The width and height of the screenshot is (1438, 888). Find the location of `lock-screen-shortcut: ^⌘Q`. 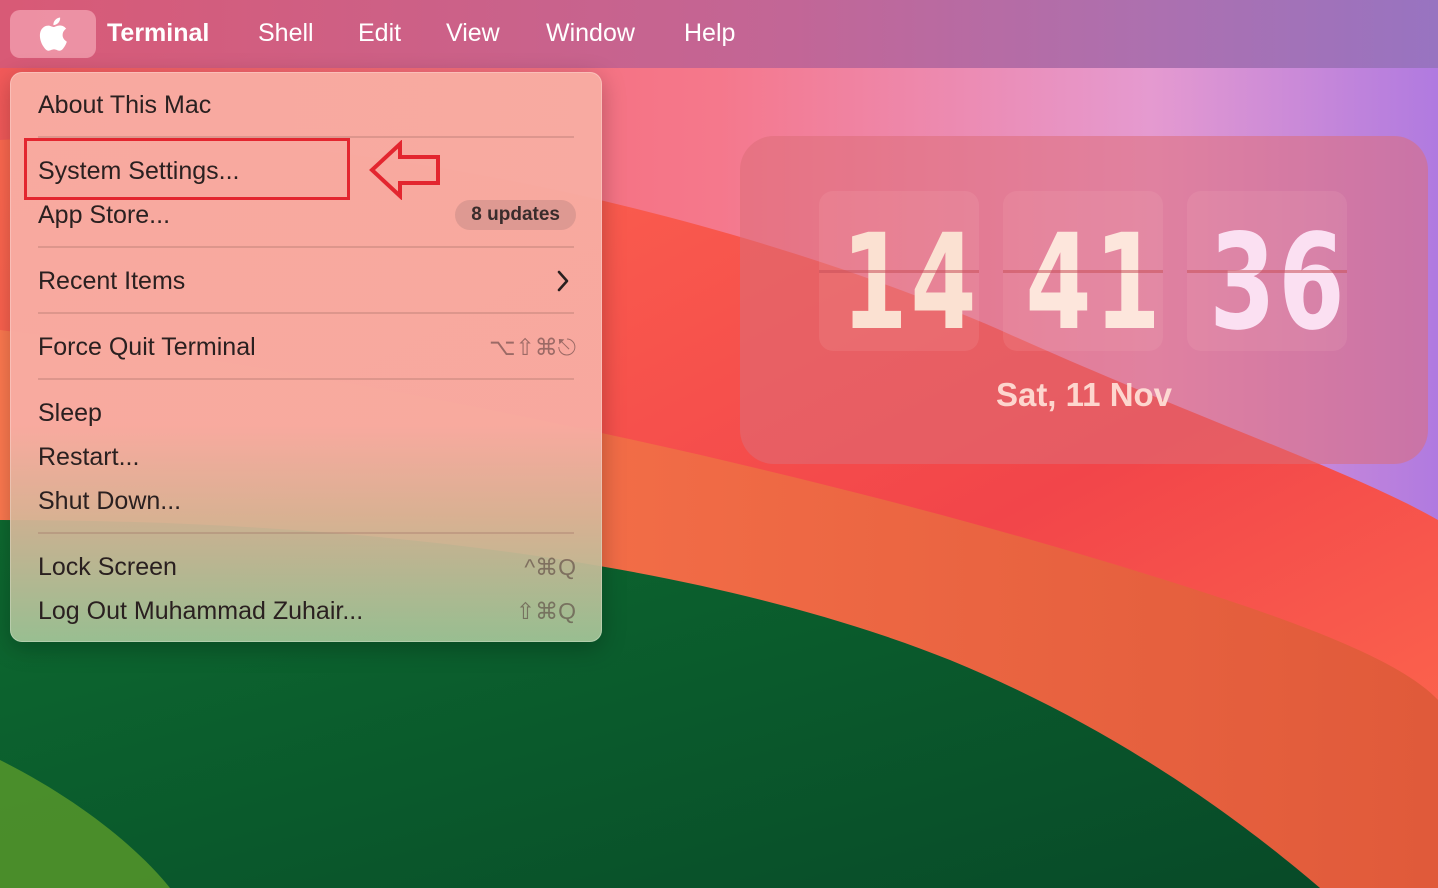

lock-screen-shortcut: ^⌘Q is located at coordinates (550, 567).